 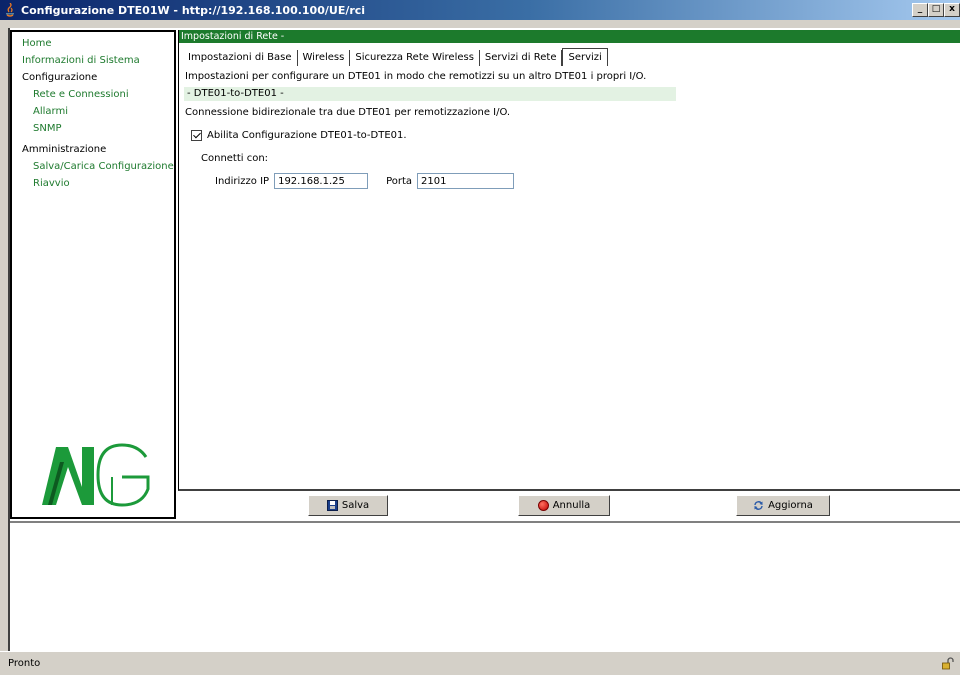 I want to click on port-label: Porta, so click(x=399, y=181).